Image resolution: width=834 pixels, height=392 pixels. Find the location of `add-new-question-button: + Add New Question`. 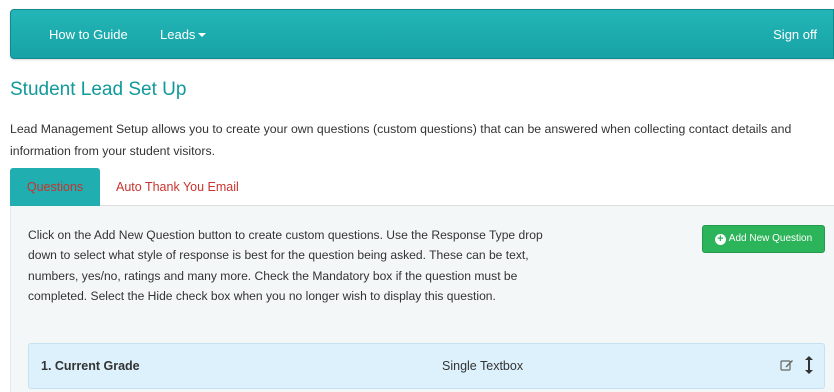

add-new-question-button: + Add New Question is located at coordinates (763, 239).